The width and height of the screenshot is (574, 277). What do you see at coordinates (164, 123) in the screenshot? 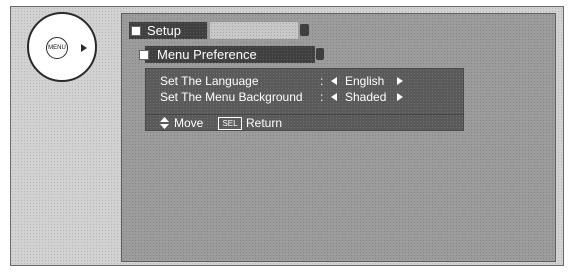
I see `up-down-icon` at bounding box center [164, 123].